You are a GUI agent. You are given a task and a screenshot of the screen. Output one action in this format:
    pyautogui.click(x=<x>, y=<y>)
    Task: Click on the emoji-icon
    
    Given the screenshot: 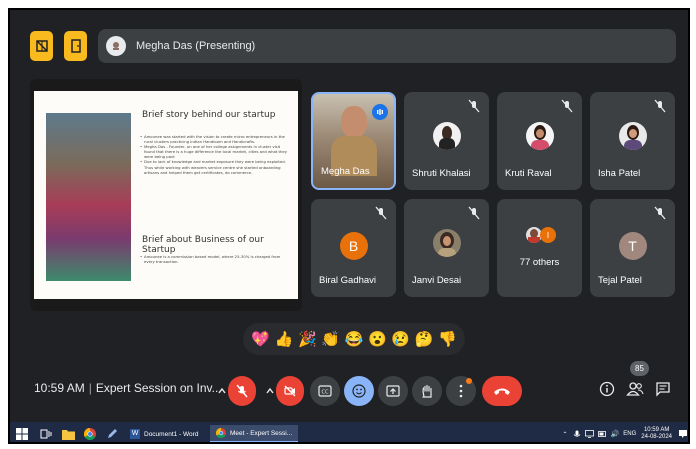 What is the action you would take?
    pyautogui.click(x=359, y=391)
    